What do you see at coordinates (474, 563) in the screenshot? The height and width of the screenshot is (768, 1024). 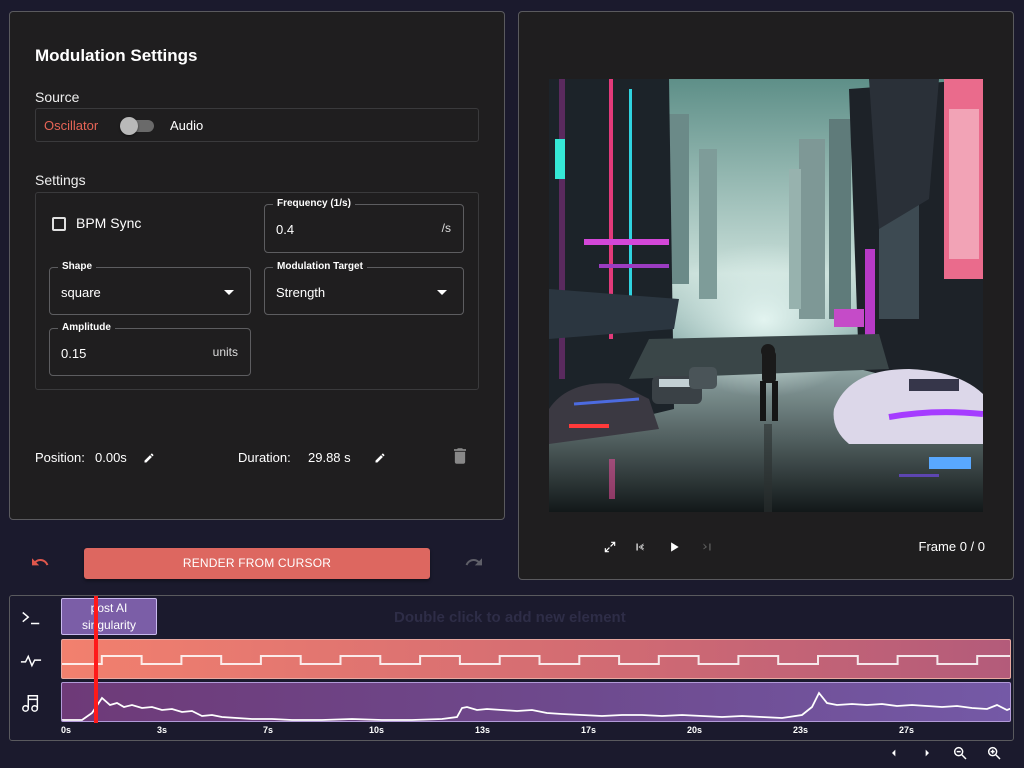 I see `redo-icon` at bounding box center [474, 563].